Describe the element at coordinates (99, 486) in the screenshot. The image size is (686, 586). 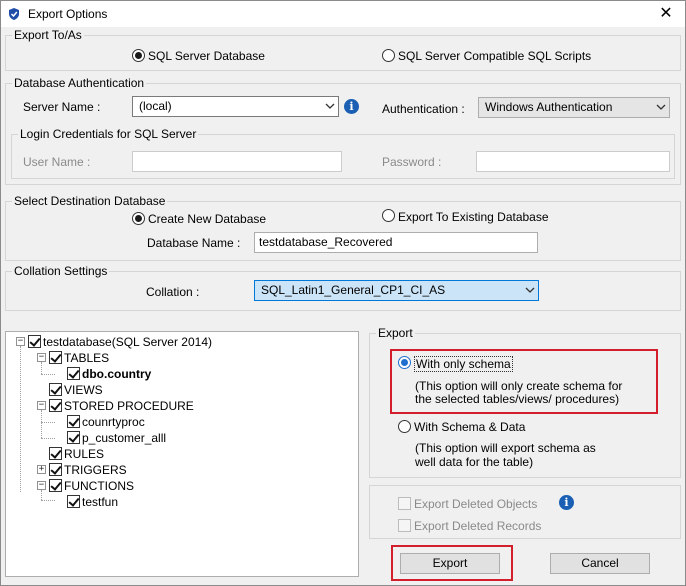
I see `functions-label: FUNCTIONS` at that location.